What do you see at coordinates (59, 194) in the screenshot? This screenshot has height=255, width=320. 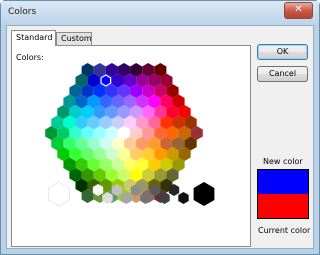 I see `white-swatch` at bounding box center [59, 194].